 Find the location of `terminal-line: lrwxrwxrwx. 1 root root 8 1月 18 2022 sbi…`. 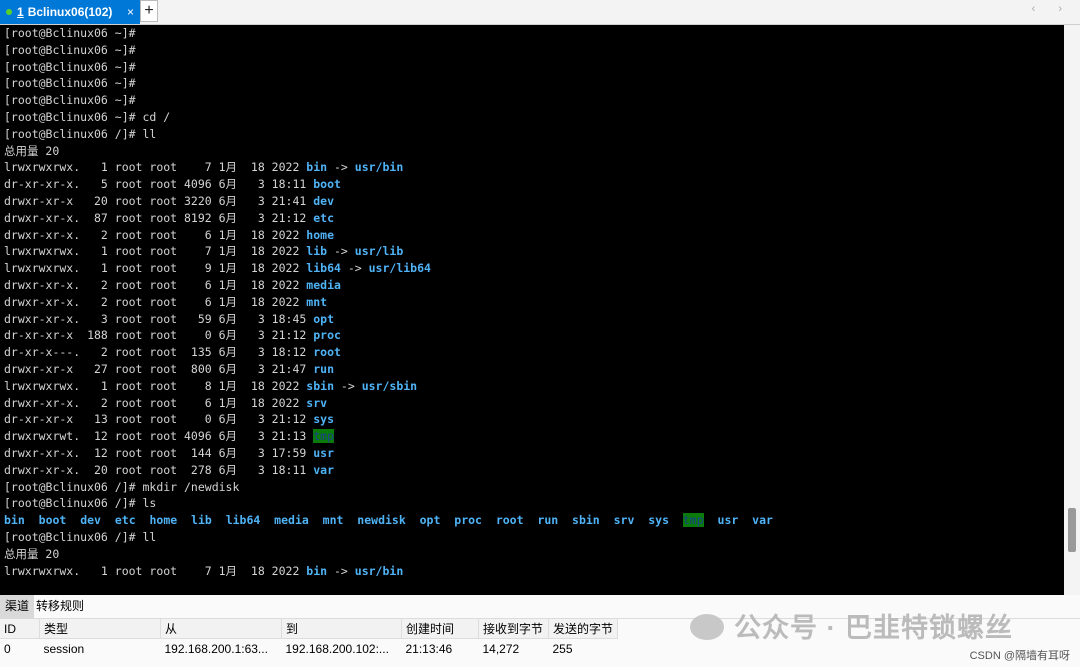

terminal-line: lrwxrwxrwx. 1 root root 8 1月 18 2022 sbi… is located at coordinates (532, 386).